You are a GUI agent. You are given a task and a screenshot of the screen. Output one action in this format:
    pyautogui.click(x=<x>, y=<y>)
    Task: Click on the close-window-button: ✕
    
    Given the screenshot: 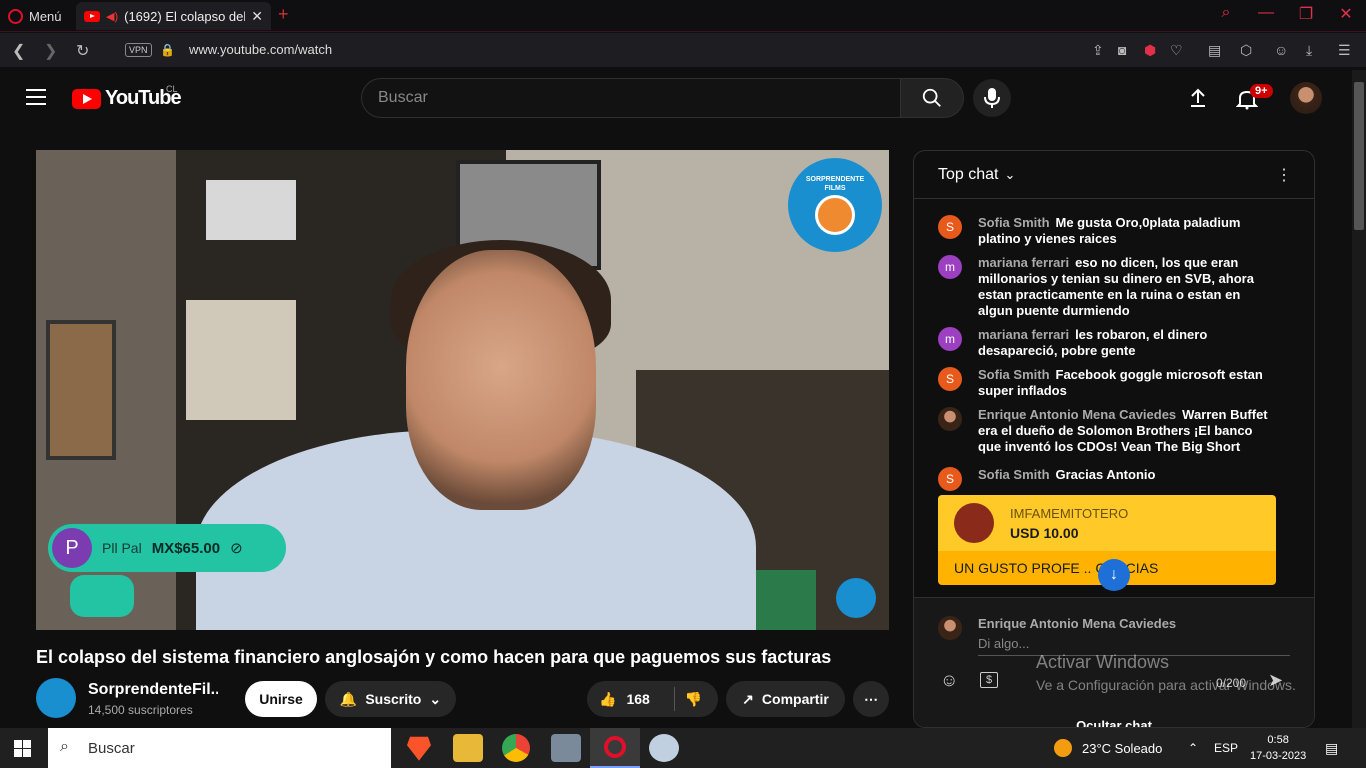 What is the action you would take?
    pyautogui.click(x=1346, y=14)
    